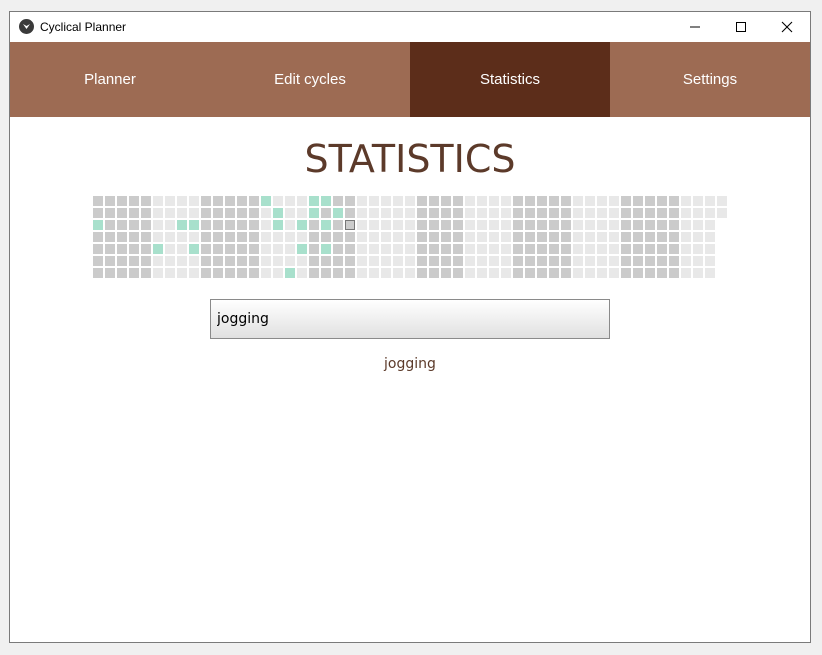 The width and height of the screenshot is (822, 655). Describe the element at coordinates (410, 319) in the screenshot. I see `cycle-name-input` at that location.